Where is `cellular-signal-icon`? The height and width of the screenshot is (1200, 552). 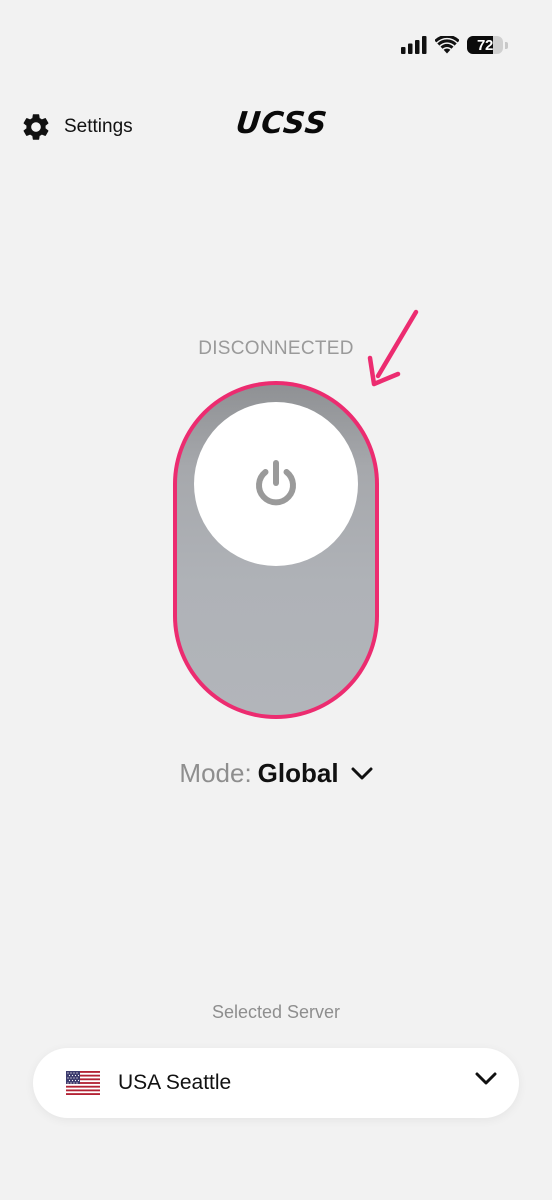 cellular-signal-icon is located at coordinates (414, 45).